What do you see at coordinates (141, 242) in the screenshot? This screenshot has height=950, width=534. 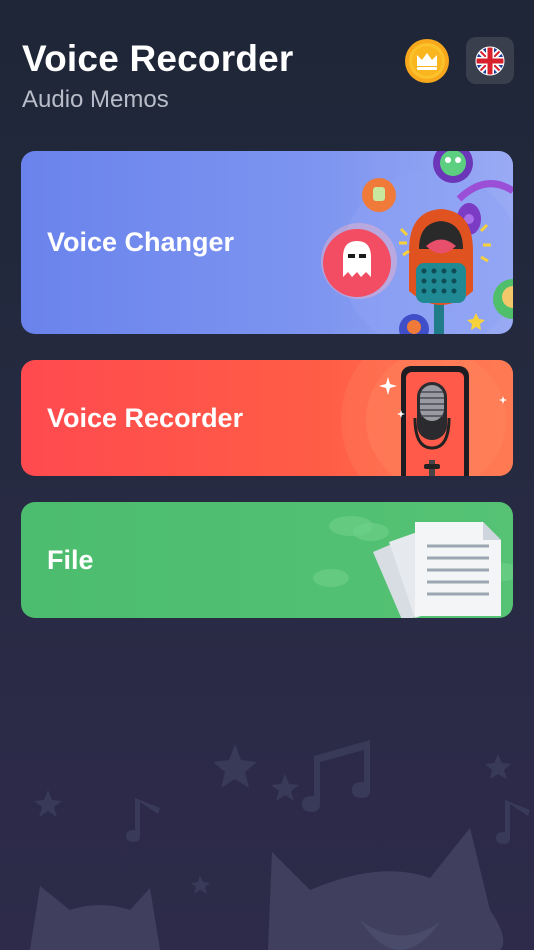 I see `voice-changer-label: Voice Changer` at bounding box center [141, 242].